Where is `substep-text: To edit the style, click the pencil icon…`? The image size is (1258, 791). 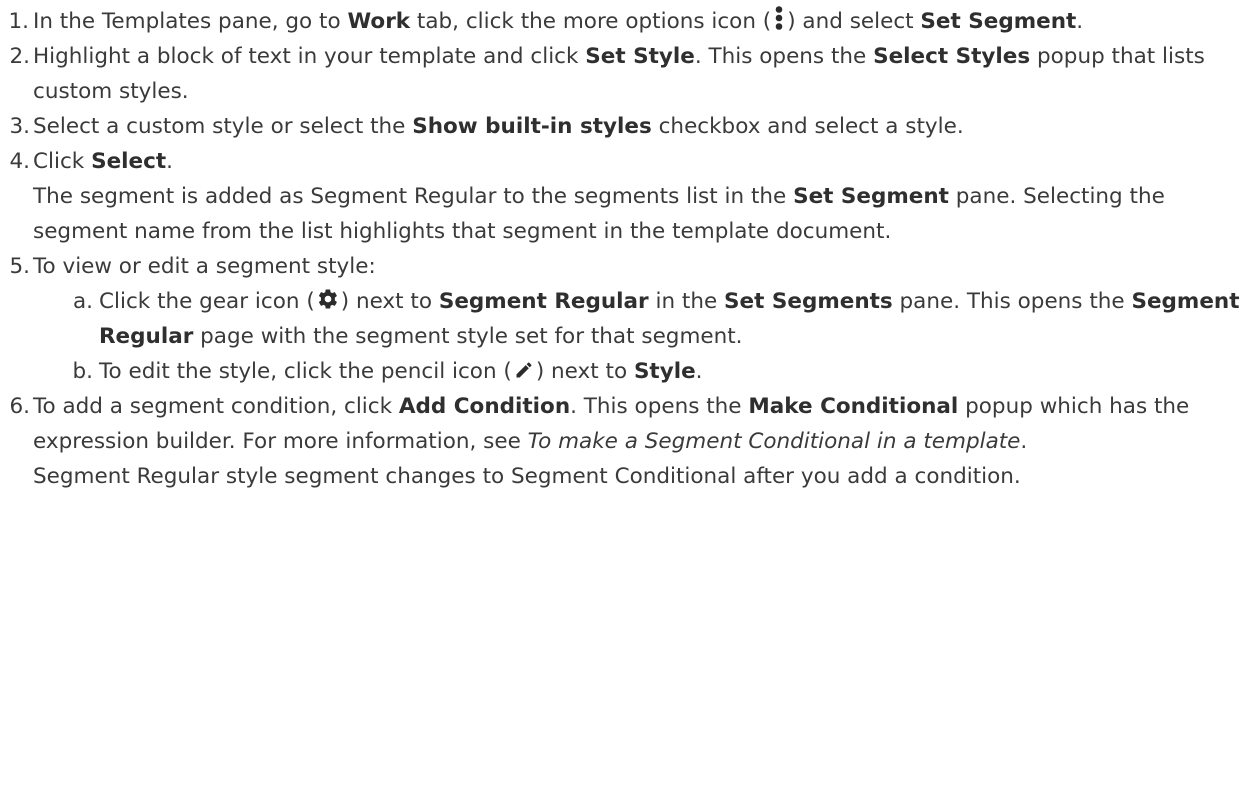
substep-text: To edit the style, click the pencil icon… is located at coordinates (401, 371).